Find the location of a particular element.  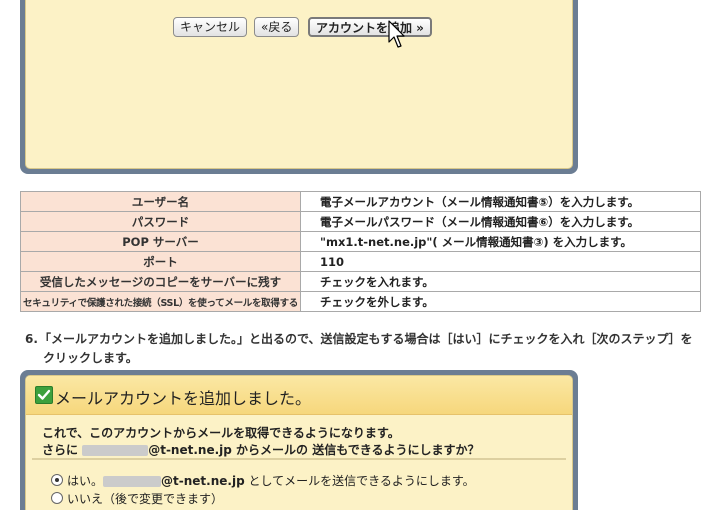

option-yes-domain: @t-net.ne.jp is located at coordinates (203, 481).